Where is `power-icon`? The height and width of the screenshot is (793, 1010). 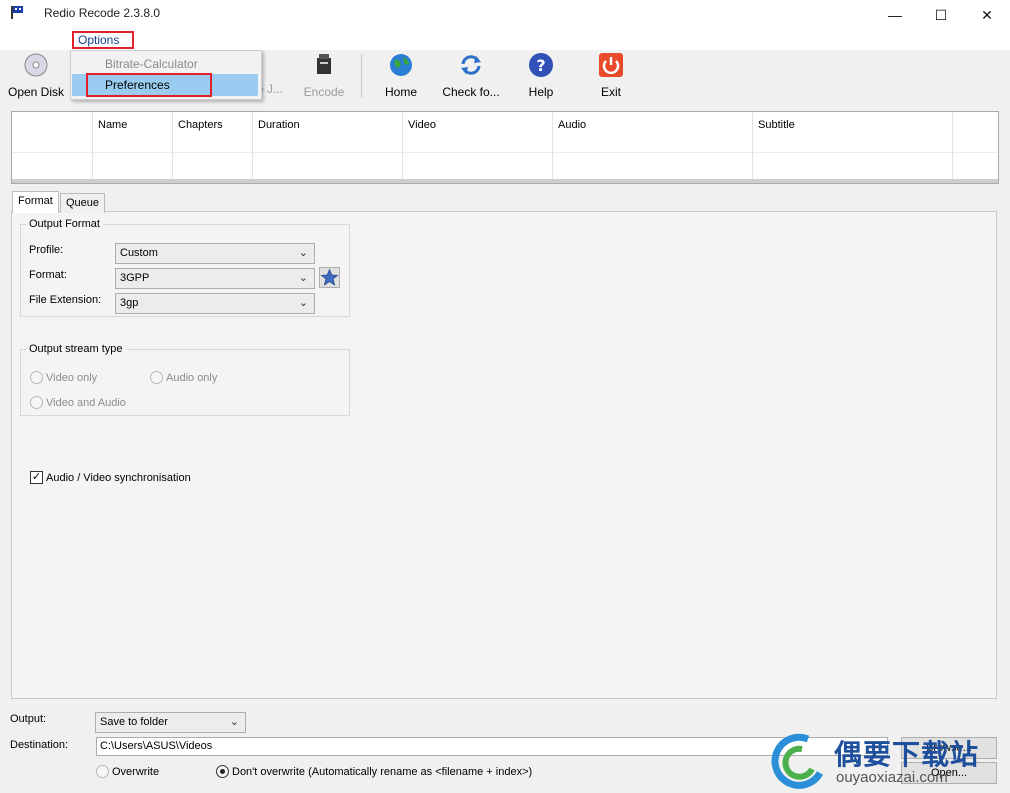
power-icon is located at coordinates (611, 65).